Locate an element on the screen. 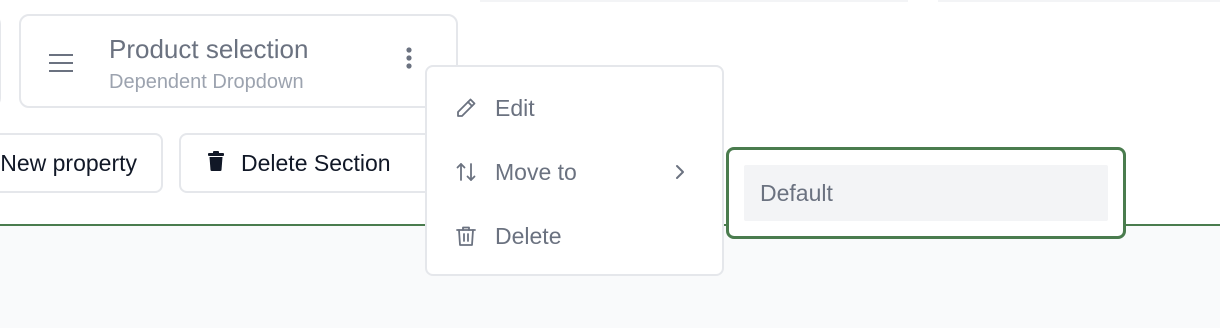  property-card: Product selection Dependent Dropdown is located at coordinates (238, 61).